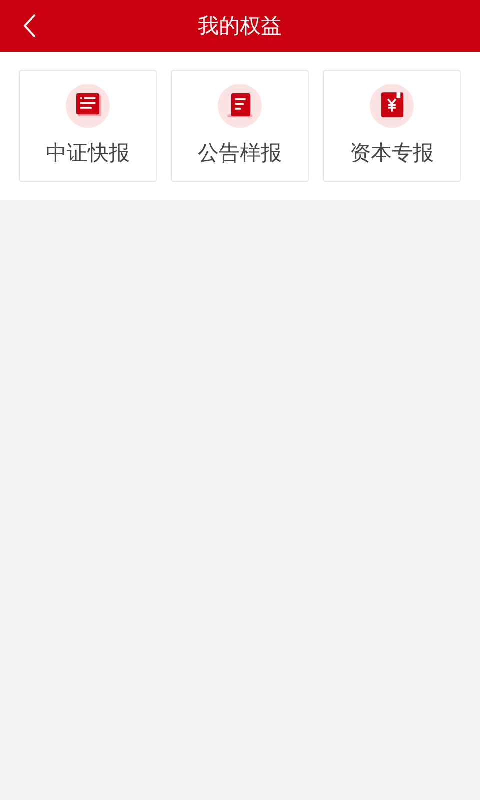  What do you see at coordinates (88, 153) in the screenshot?
I see `card-label: 中证快报` at bounding box center [88, 153].